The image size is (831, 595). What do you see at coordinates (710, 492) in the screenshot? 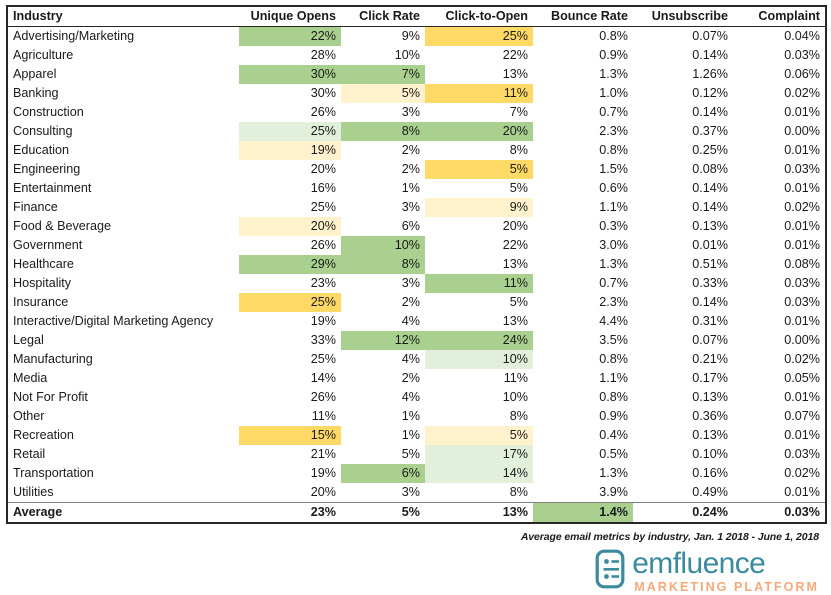
I see `cell-unsubscribe: 0.49%` at bounding box center [710, 492].